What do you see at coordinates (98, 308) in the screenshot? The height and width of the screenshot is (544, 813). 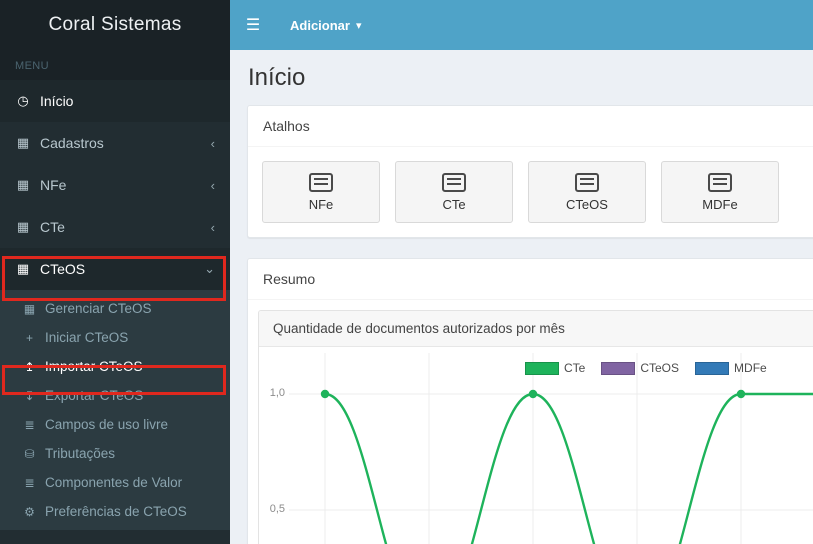 I see `submenu-item-label: Gerenciar CTeOS` at bounding box center [98, 308].